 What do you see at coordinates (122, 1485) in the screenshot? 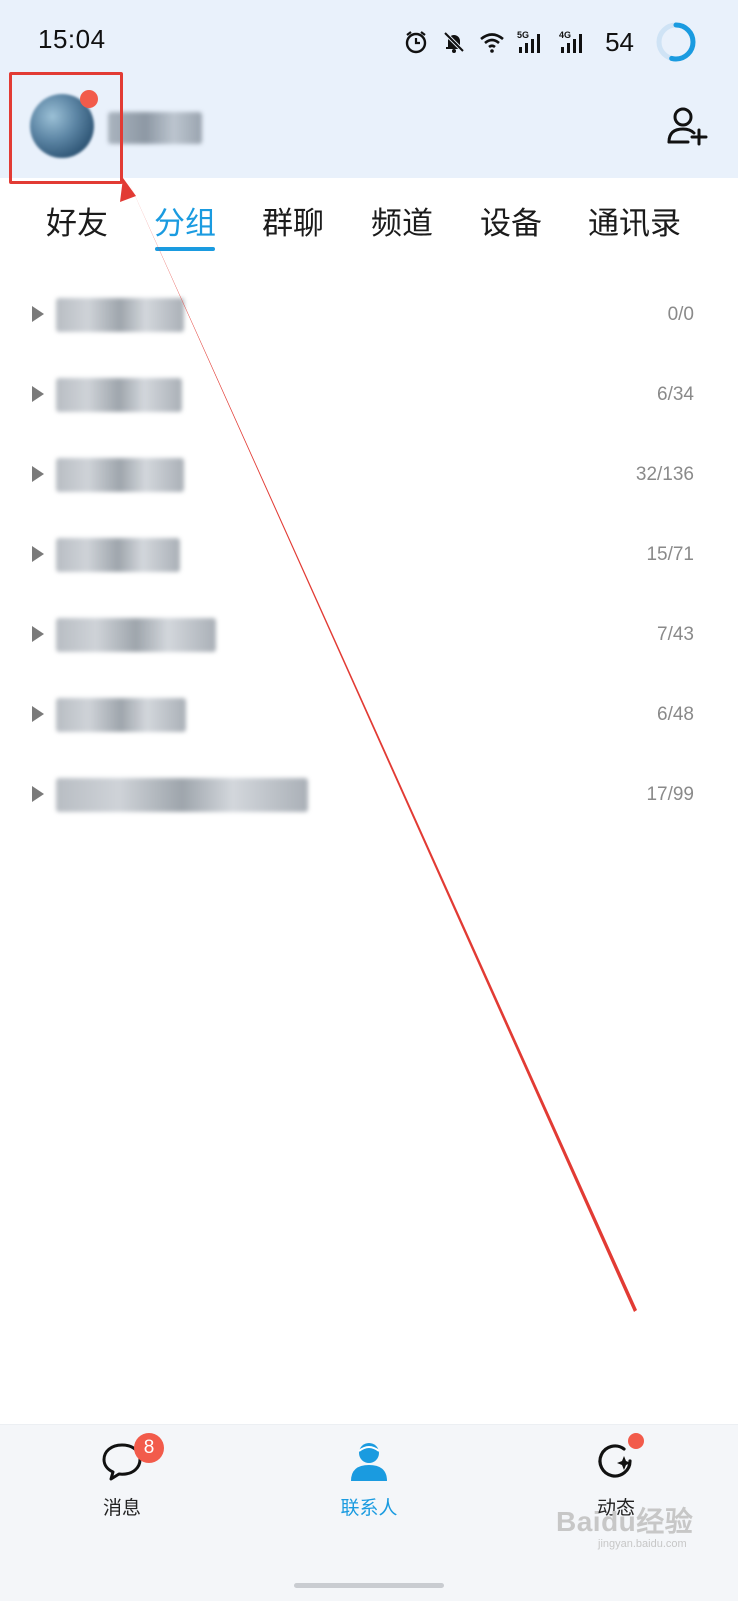
I see `nav-messages: 8 消息` at bounding box center [122, 1485].